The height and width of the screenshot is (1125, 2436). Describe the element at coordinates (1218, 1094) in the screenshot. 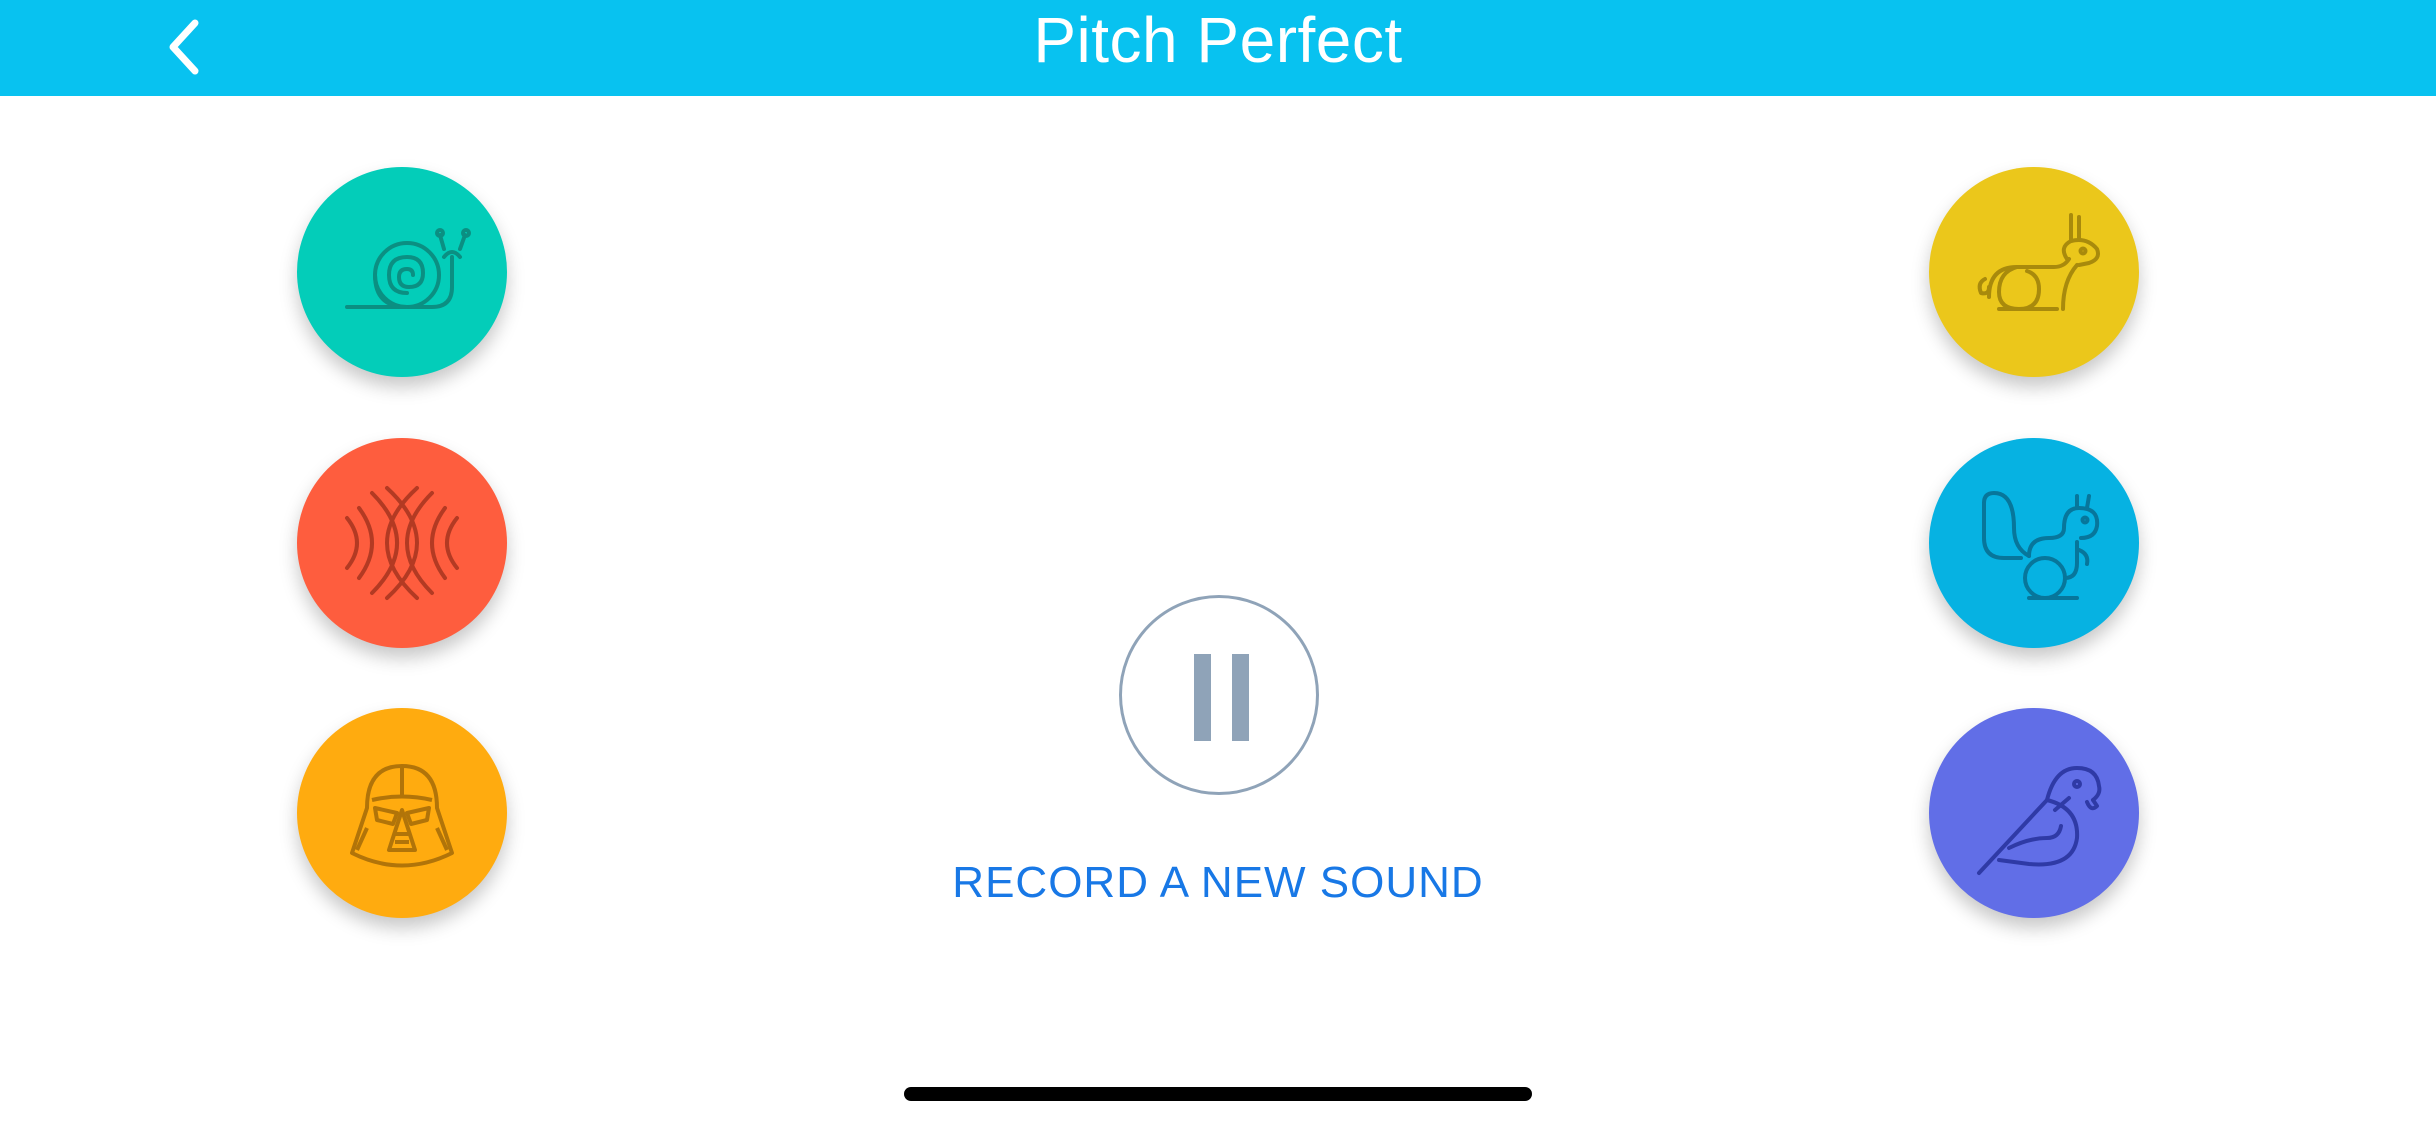

I see `home-indicator` at that location.